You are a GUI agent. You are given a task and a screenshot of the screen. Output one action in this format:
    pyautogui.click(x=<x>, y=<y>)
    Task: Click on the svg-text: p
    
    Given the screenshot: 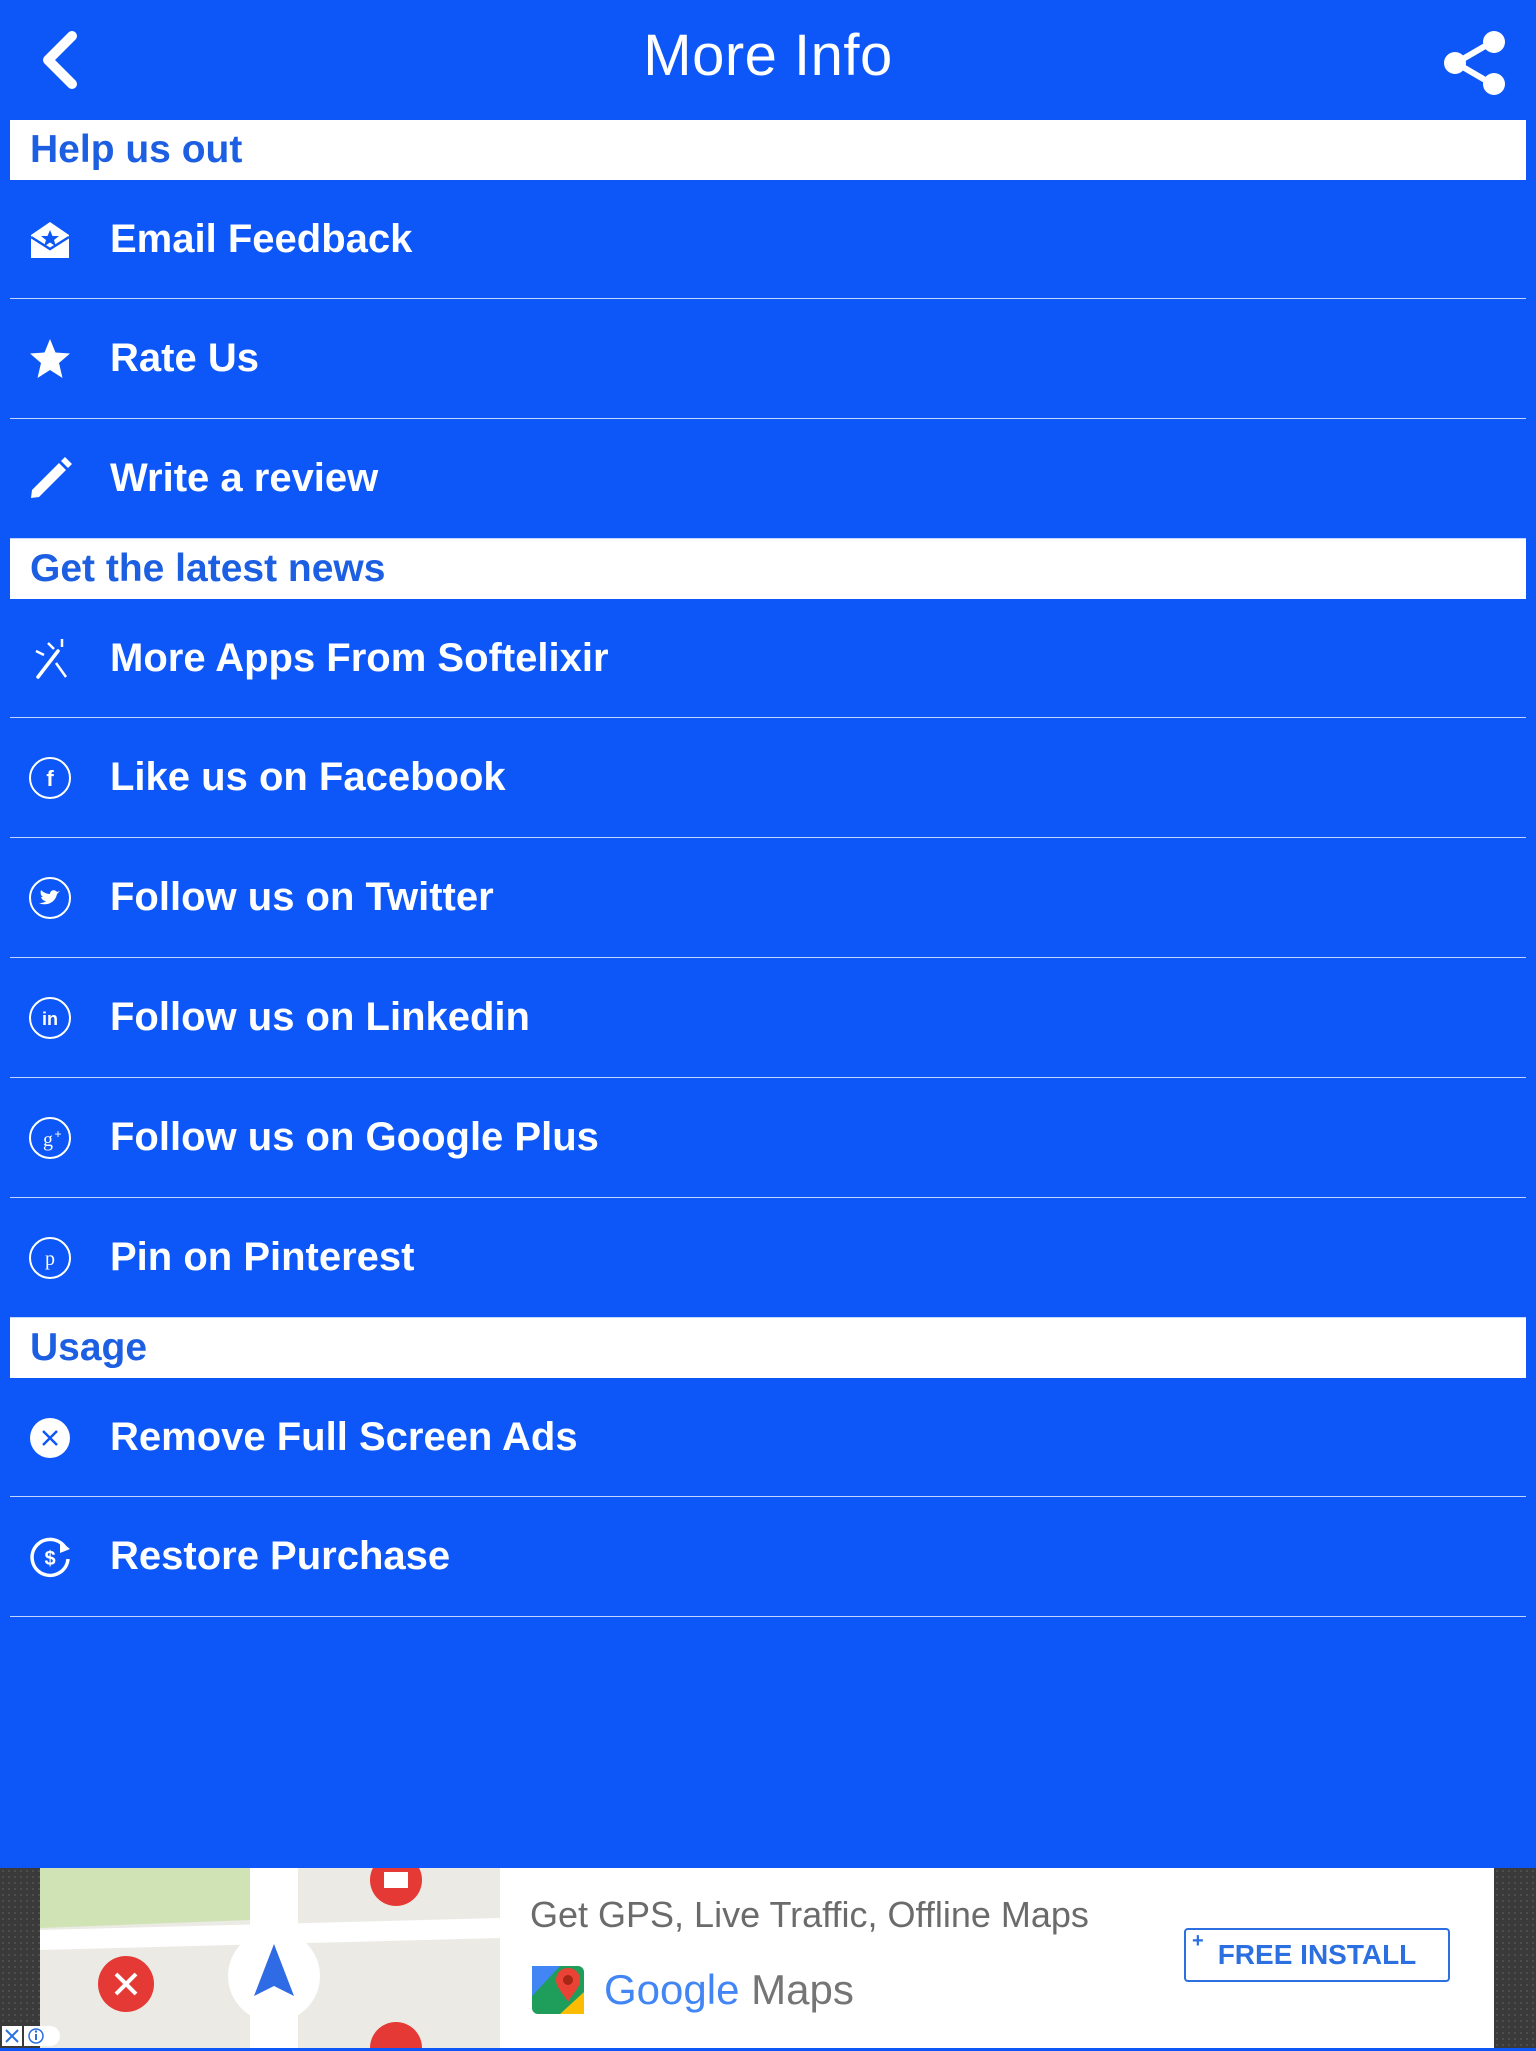 What is the action you would take?
    pyautogui.click(x=50, y=1259)
    